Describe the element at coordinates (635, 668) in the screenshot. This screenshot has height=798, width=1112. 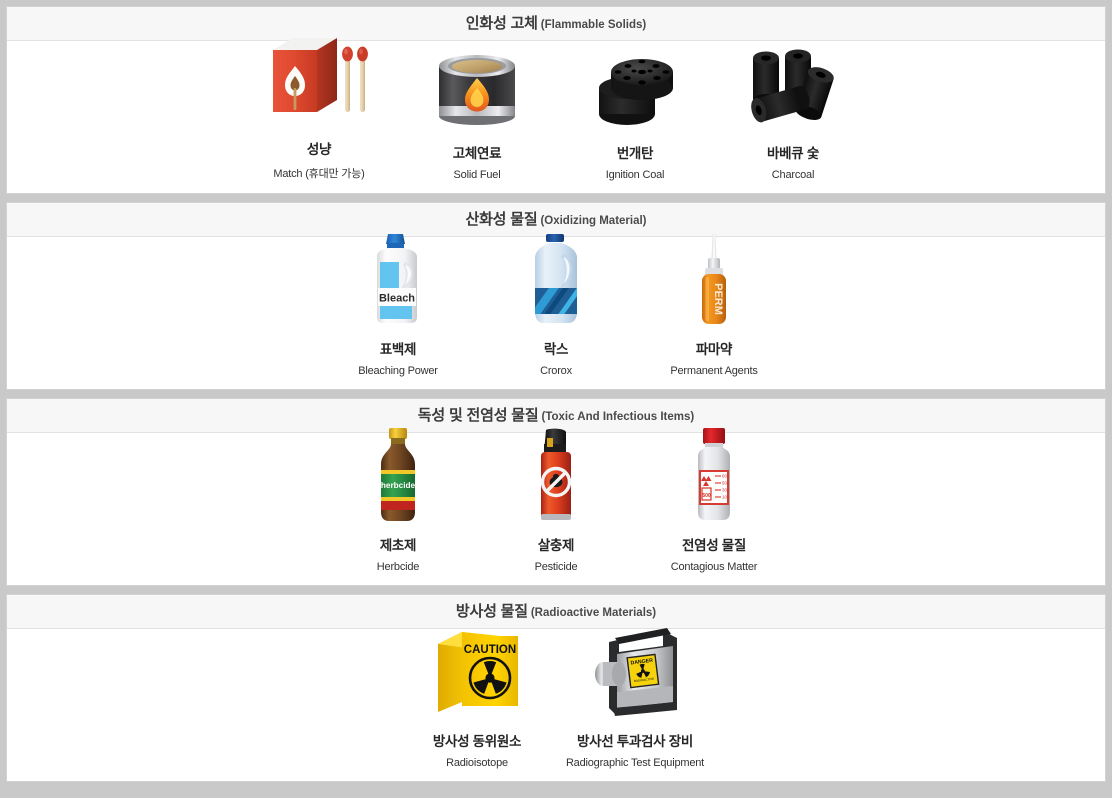
I see `radiographic-equipment-icon: DANGER RADIOACTIVE` at that location.